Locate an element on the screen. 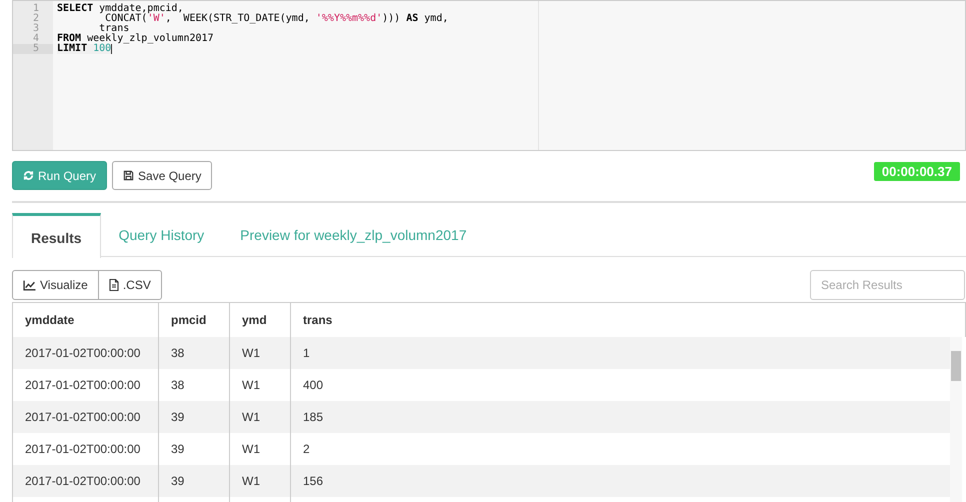 This screenshot has height=502, width=966. line-number: 4 is located at coordinates (36, 39).